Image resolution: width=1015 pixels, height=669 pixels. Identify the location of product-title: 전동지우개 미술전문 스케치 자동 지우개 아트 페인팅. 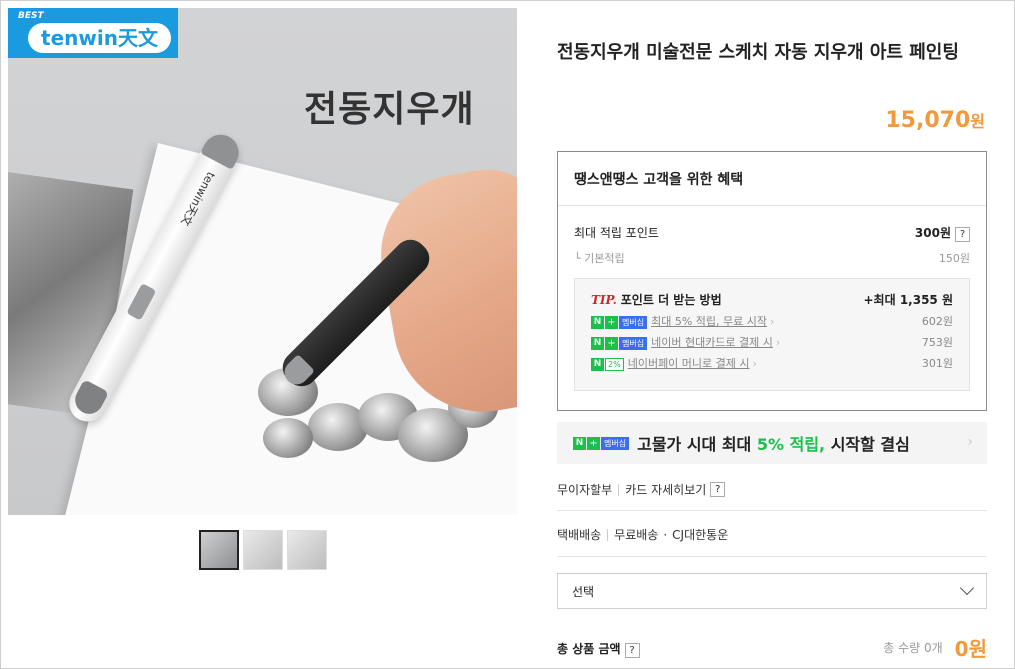
(758, 52).